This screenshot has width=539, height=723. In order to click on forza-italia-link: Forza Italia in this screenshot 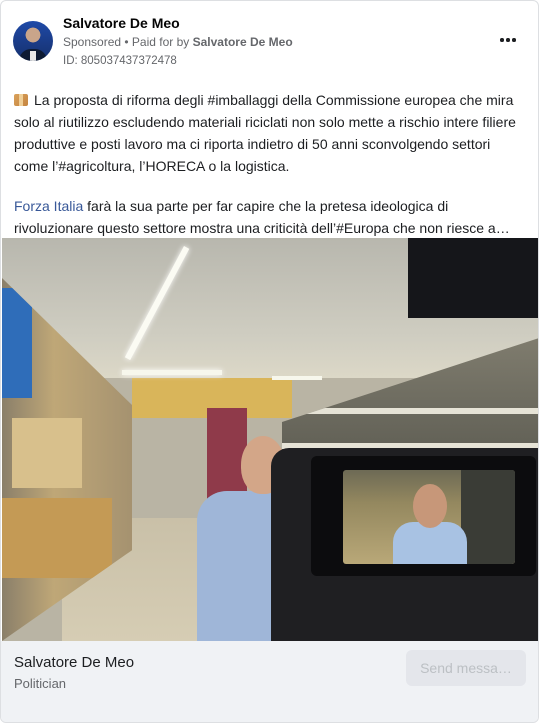, I will do `click(48, 206)`.